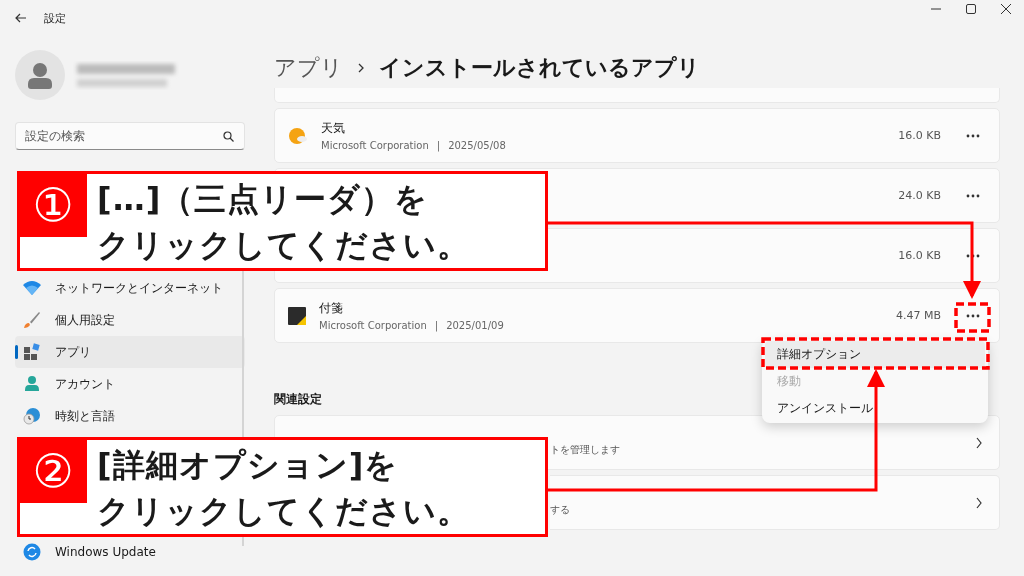 This screenshot has height=576, width=1024. Describe the element at coordinates (32, 384) in the screenshot. I see `person-icon` at that location.